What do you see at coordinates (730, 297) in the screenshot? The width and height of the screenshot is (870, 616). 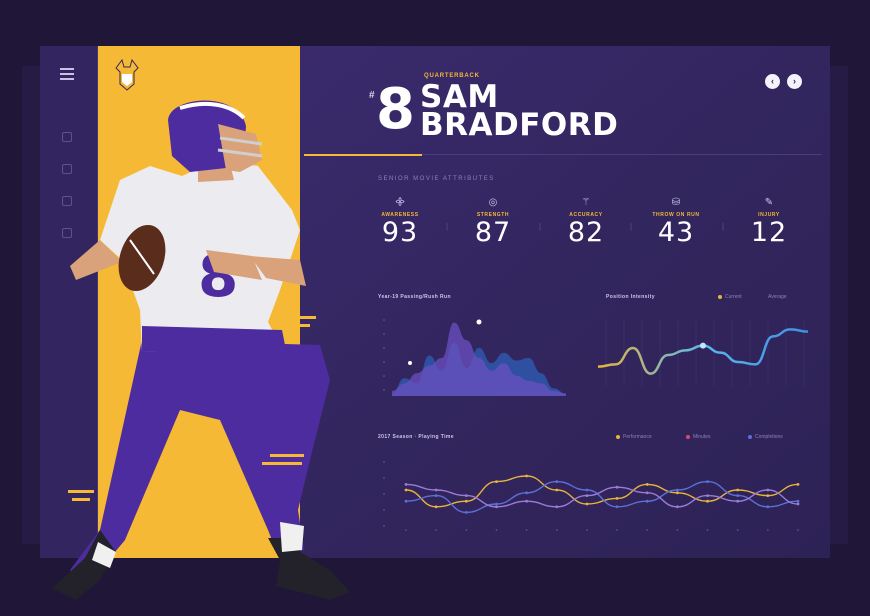 I see `legend-item: Current` at bounding box center [730, 297].